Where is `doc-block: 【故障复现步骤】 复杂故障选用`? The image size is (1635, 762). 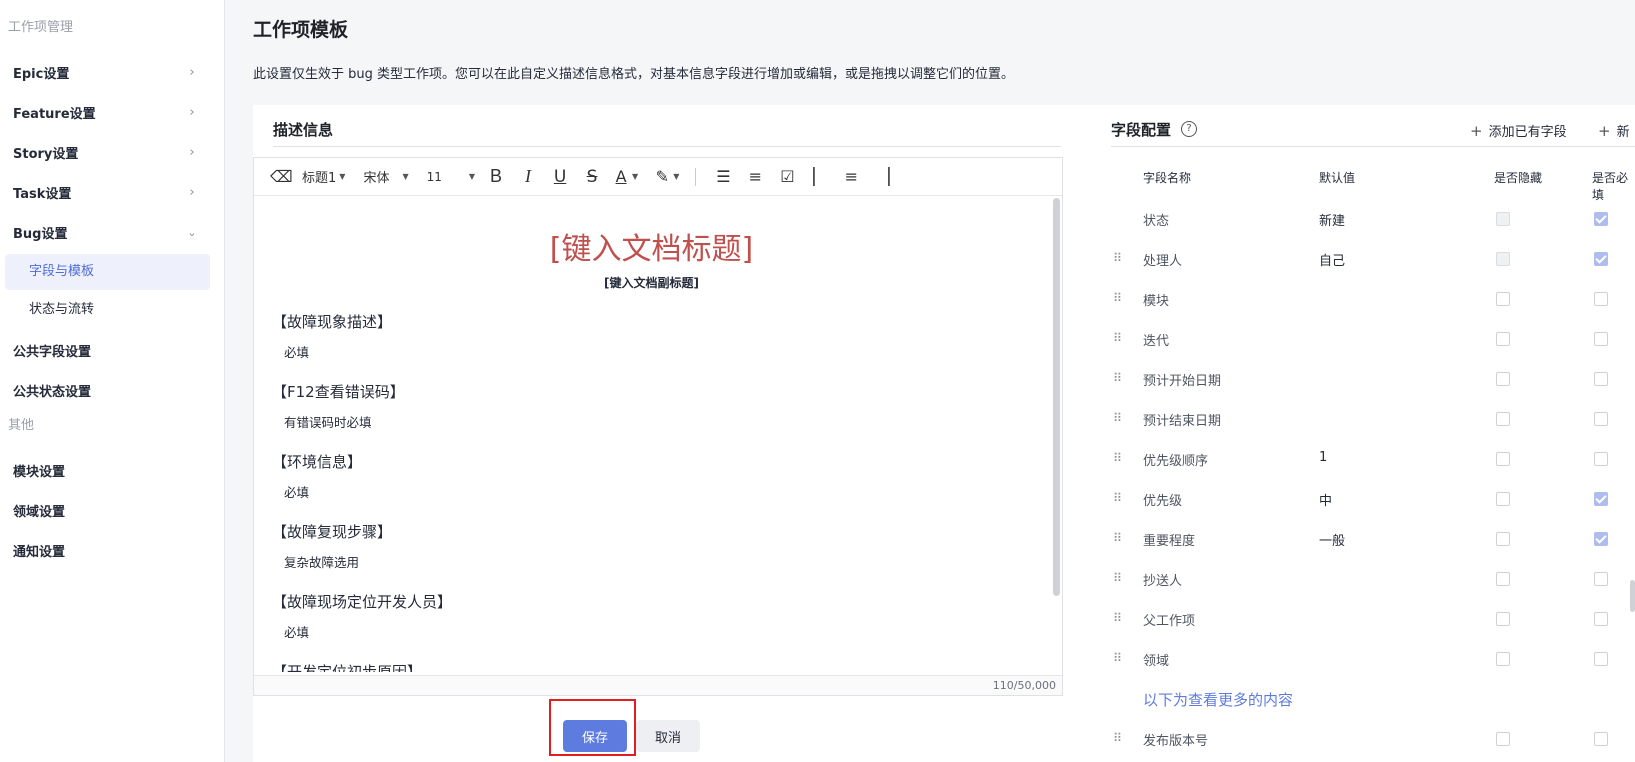
doc-block: 【故障复现步骤】 复杂故障选用 is located at coordinates (660, 546).